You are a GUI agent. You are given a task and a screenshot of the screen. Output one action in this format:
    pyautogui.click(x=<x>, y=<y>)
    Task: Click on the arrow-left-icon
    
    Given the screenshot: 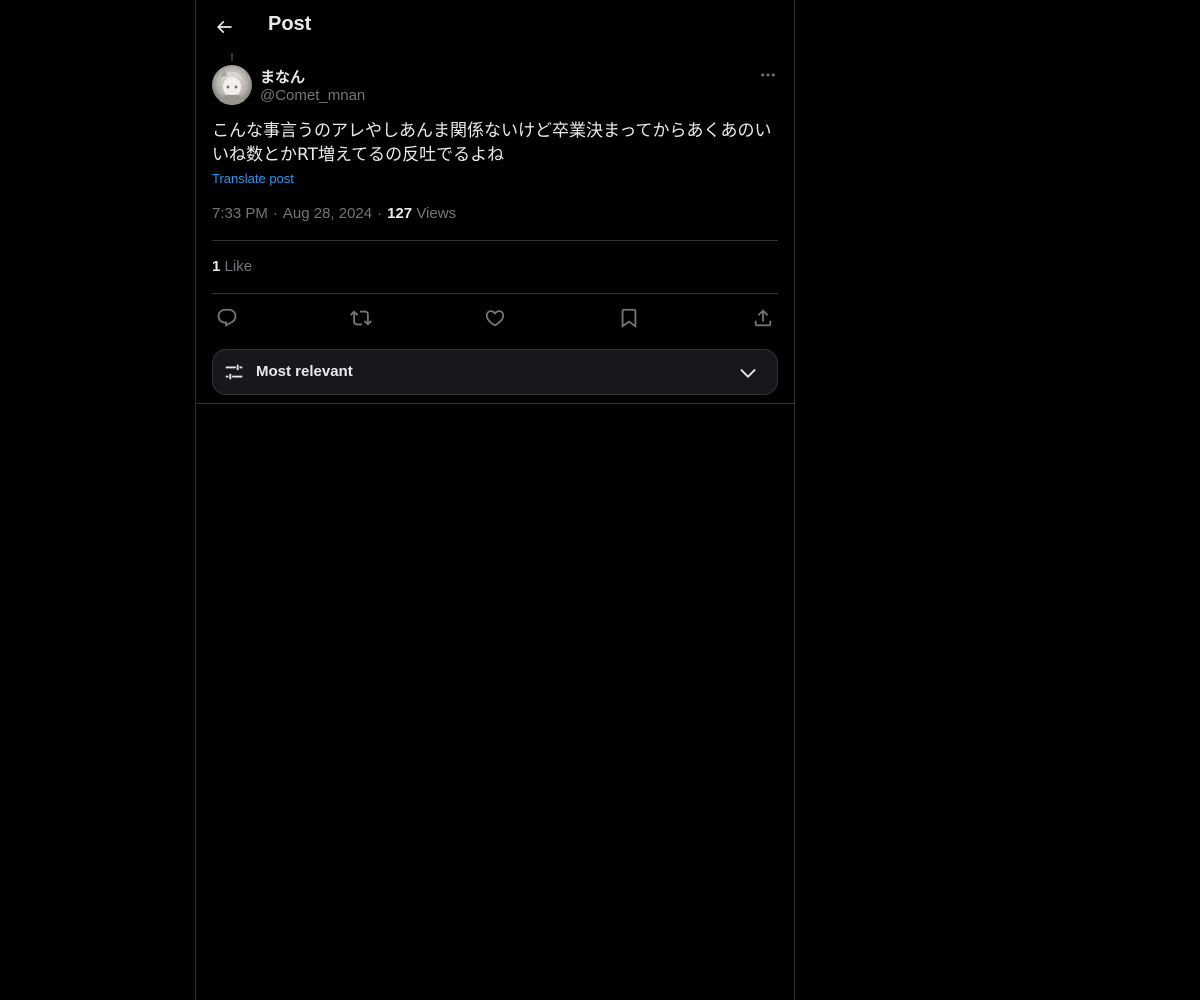 What is the action you would take?
    pyautogui.click(x=224, y=27)
    